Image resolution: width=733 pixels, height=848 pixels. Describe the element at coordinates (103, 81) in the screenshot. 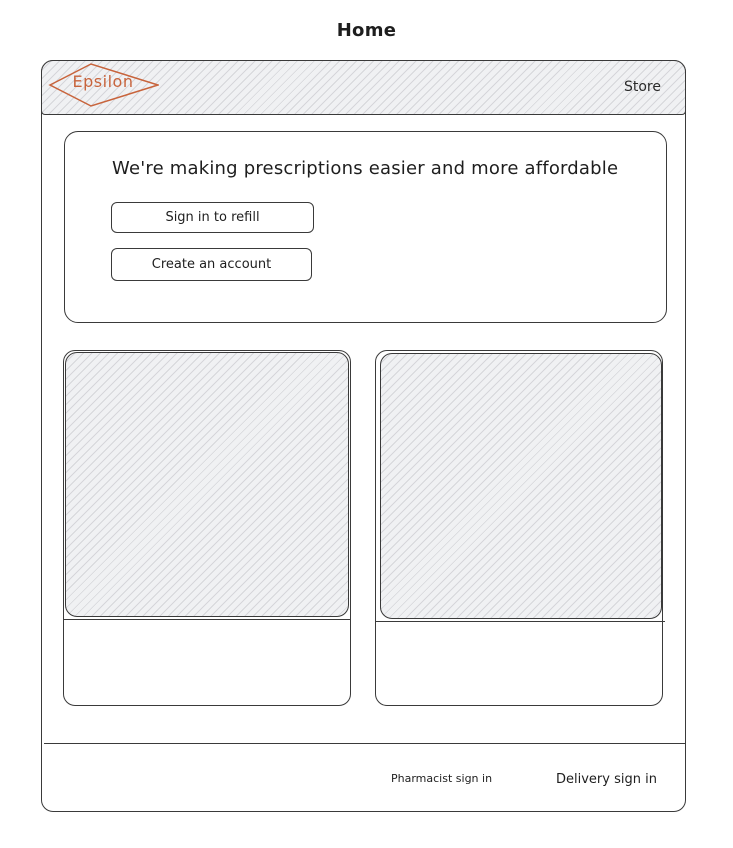

I see `logo-text: Epsilon` at that location.